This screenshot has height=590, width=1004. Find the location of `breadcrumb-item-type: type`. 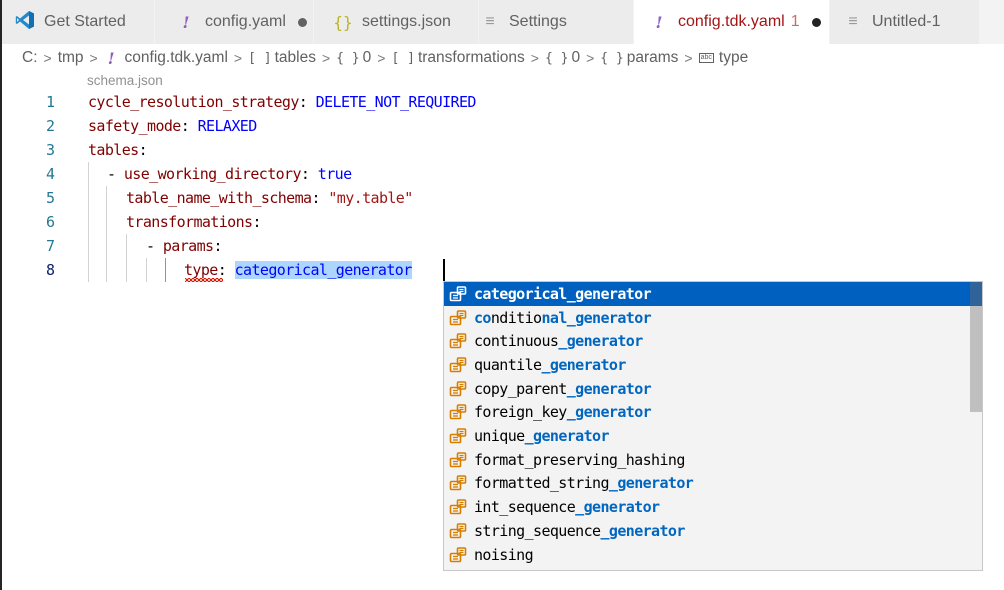

breadcrumb-item-type: type is located at coordinates (733, 58).